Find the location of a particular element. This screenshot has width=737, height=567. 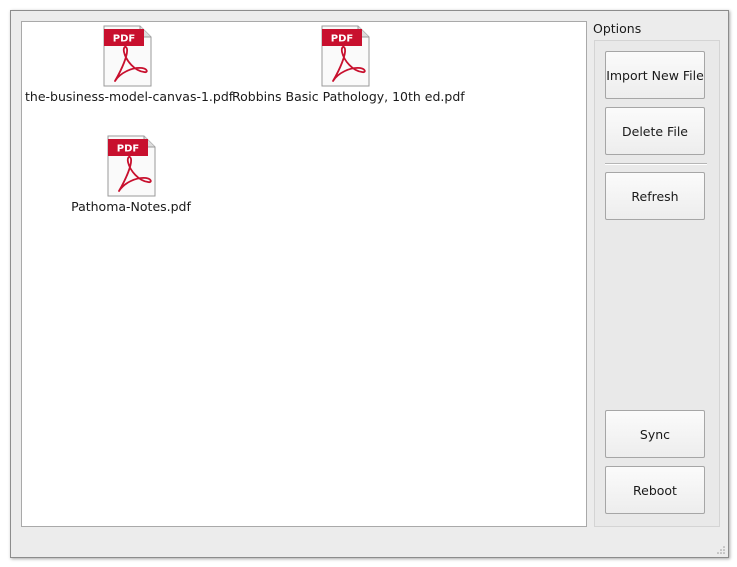

file-name: the-business-model-canvas-1.pdf is located at coordinates (129, 96).